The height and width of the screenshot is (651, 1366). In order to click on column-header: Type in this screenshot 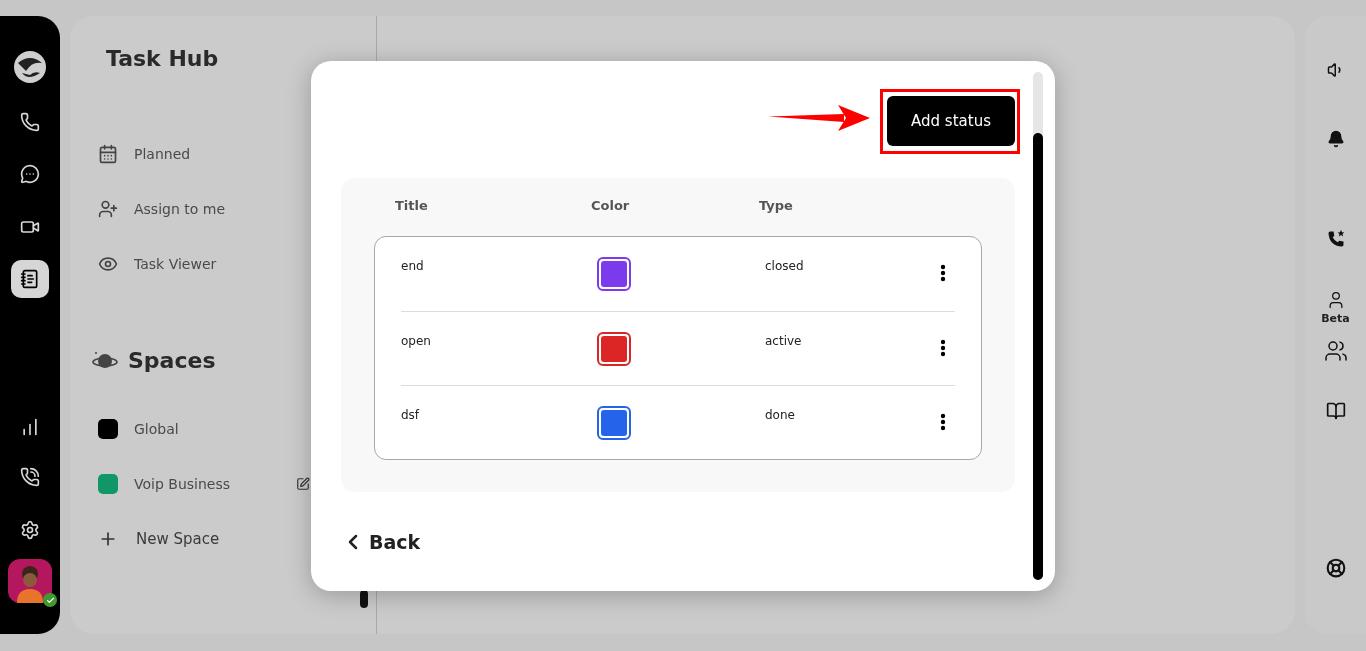, I will do `click(776, 206)`.